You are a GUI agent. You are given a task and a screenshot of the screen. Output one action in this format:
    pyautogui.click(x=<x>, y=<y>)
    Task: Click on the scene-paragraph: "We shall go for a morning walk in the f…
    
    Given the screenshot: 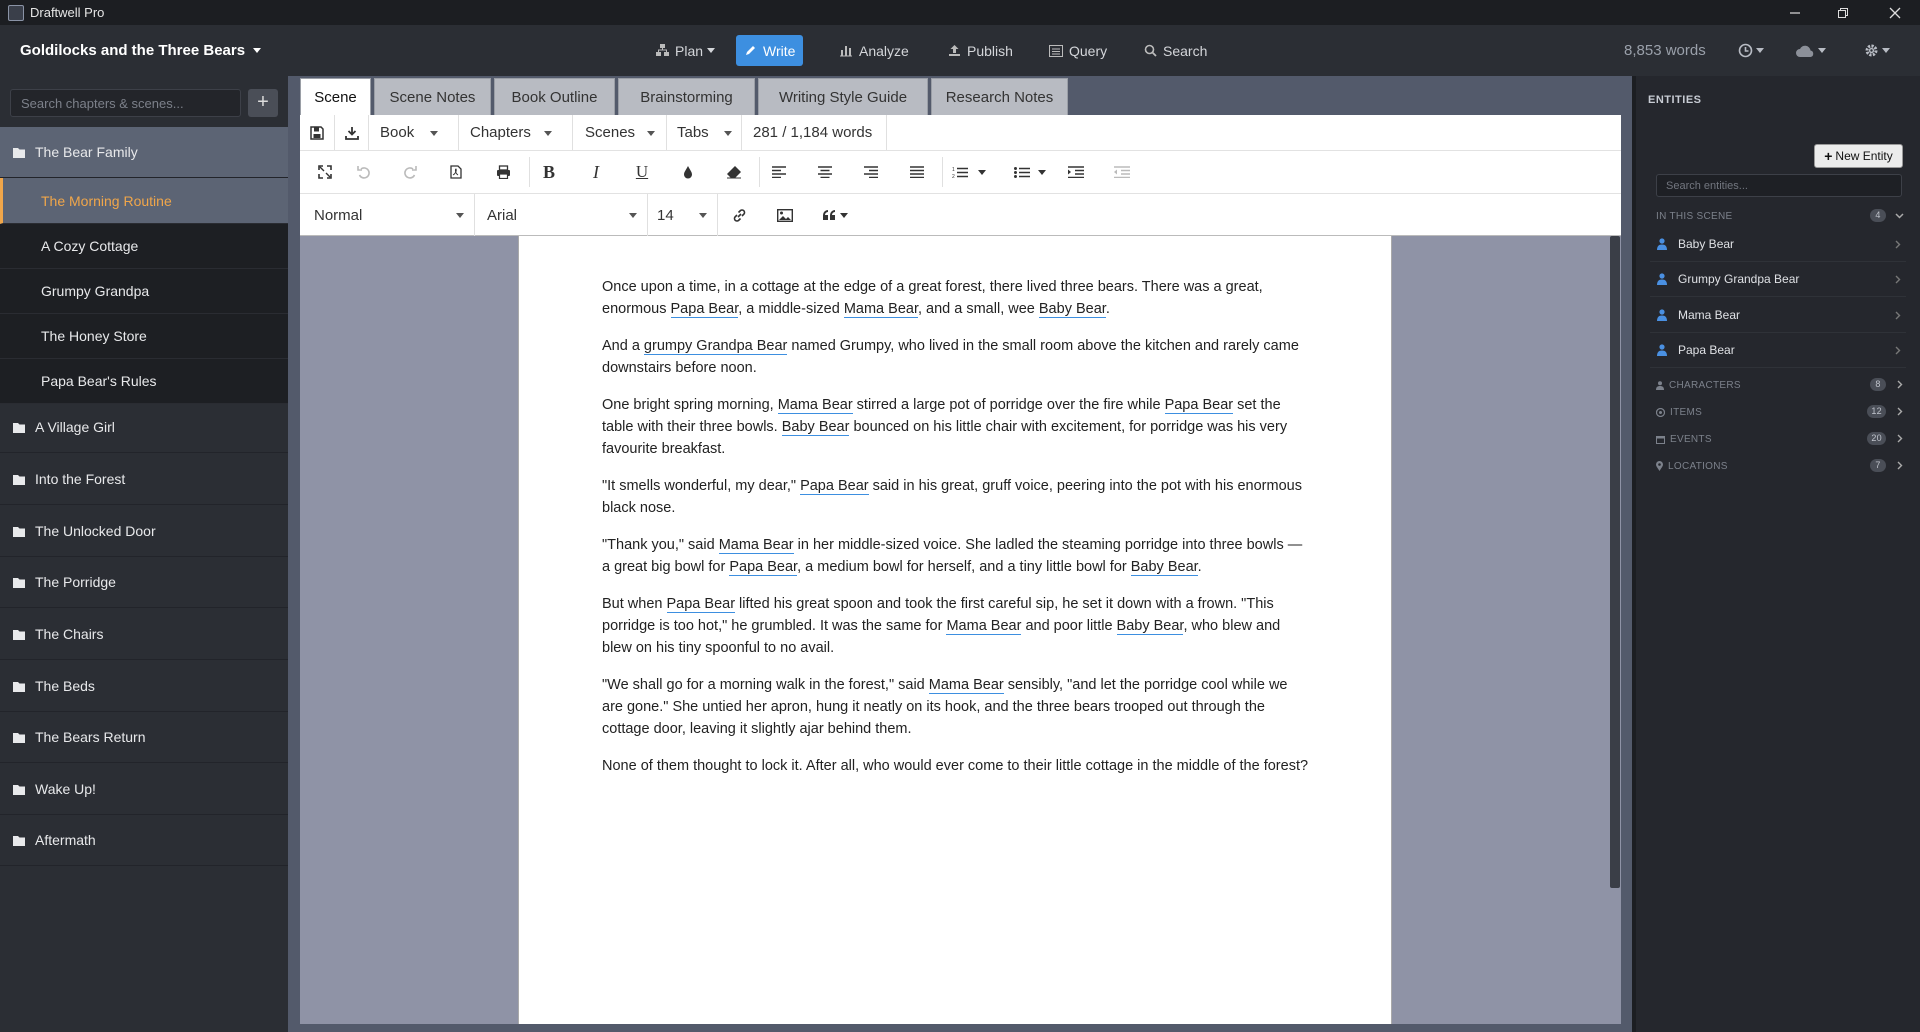 What is the action you would take?
    pyautogui.click(x=957, y=707)
    